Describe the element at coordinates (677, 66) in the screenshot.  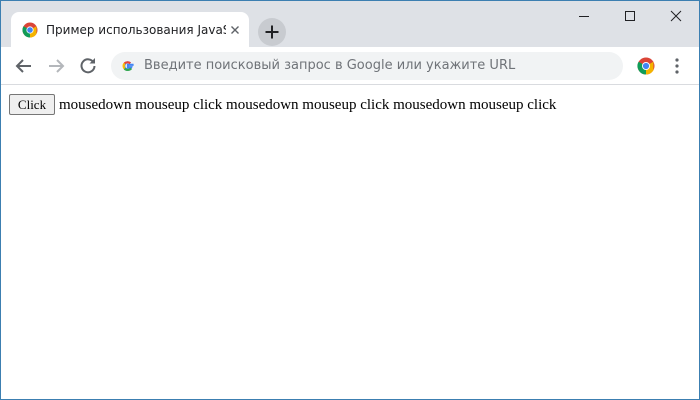
I see `more-vertical-icon` at that location.